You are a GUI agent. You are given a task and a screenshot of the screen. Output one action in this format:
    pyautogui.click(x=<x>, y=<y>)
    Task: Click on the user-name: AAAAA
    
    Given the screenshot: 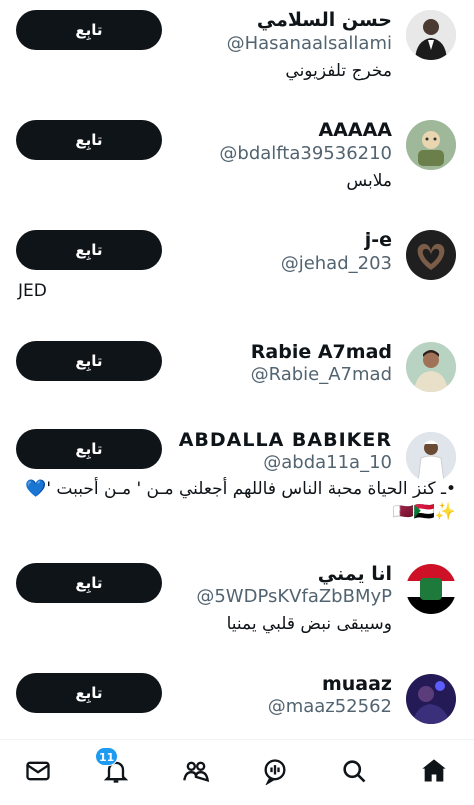 What is the action you would take?
    pyautogui.click(x=355, y=130)
    